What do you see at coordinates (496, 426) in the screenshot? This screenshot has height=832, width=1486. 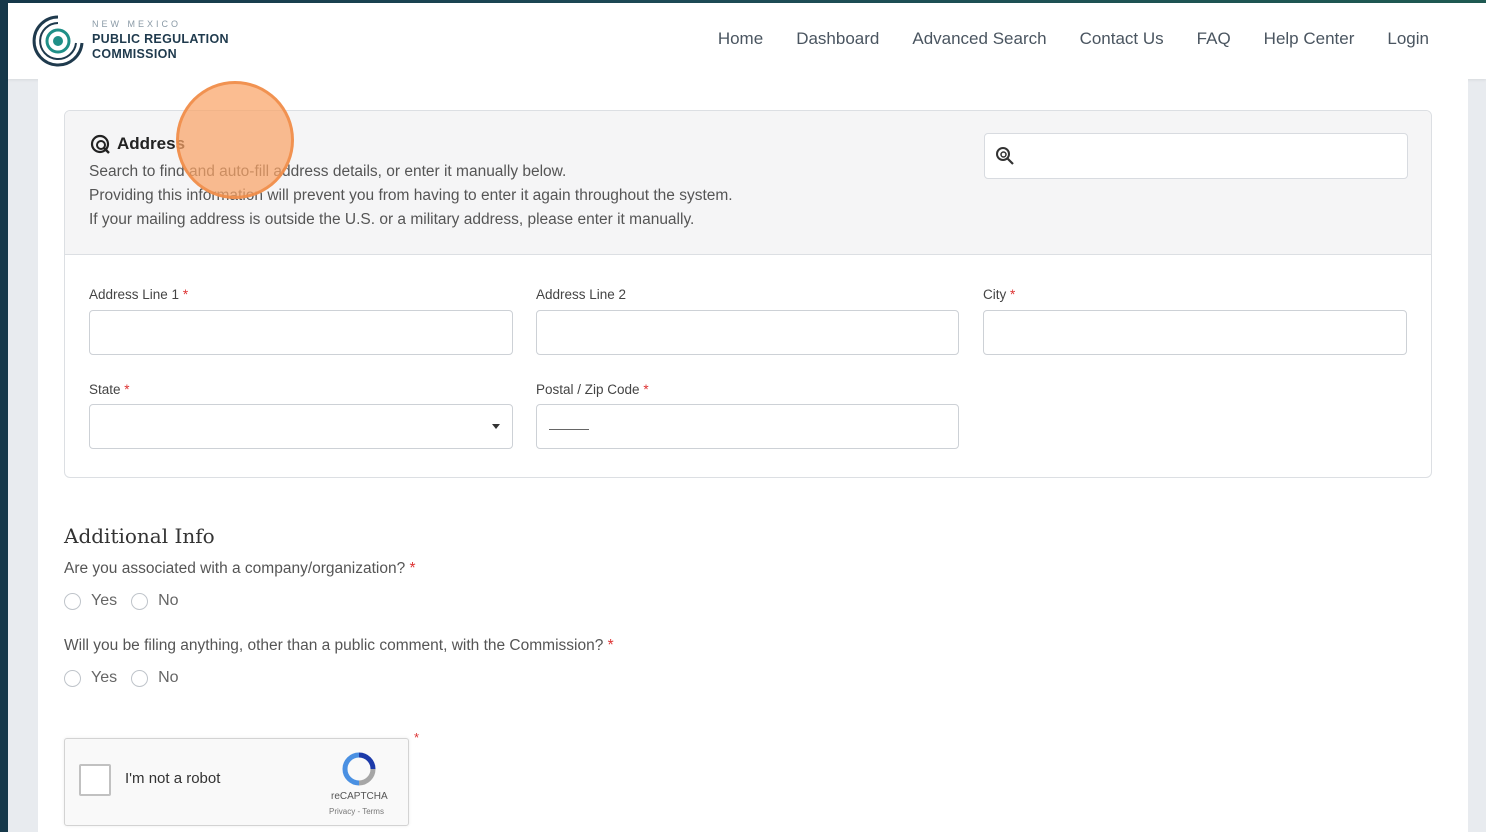 I see `chevron-down-icon` at bounding box center [496, 426].